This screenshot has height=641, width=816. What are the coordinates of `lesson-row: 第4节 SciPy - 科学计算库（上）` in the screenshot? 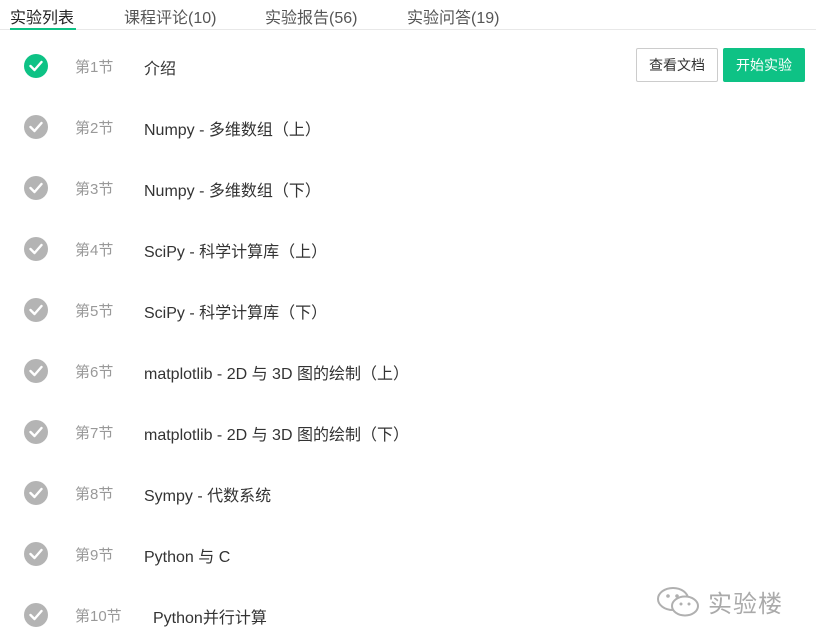 It's located at (408, 249).